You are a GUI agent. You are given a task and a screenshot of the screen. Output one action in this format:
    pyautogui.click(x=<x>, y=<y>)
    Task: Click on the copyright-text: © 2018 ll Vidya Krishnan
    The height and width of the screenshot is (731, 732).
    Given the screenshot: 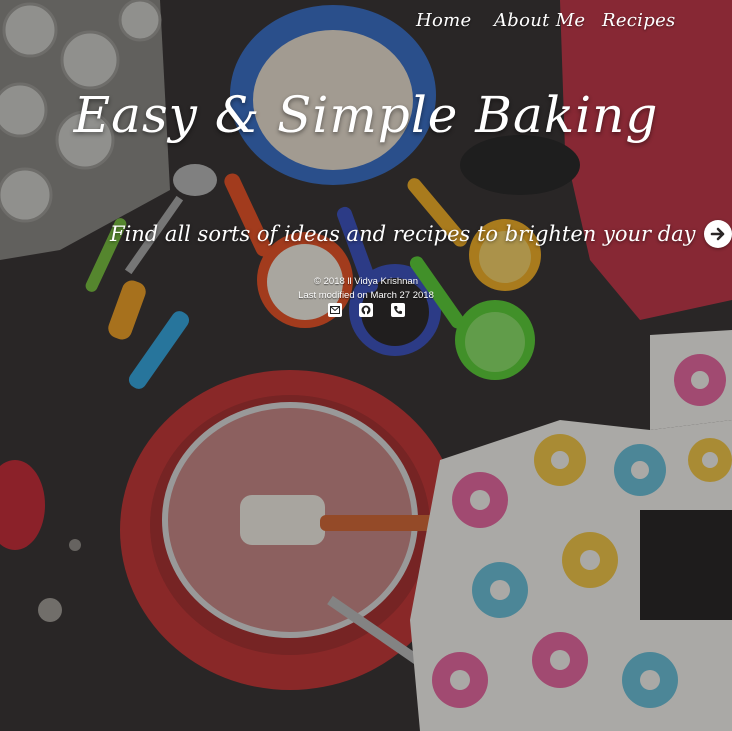 What is the action you would take?
    pyautogui.click(x=366, y=281)
    